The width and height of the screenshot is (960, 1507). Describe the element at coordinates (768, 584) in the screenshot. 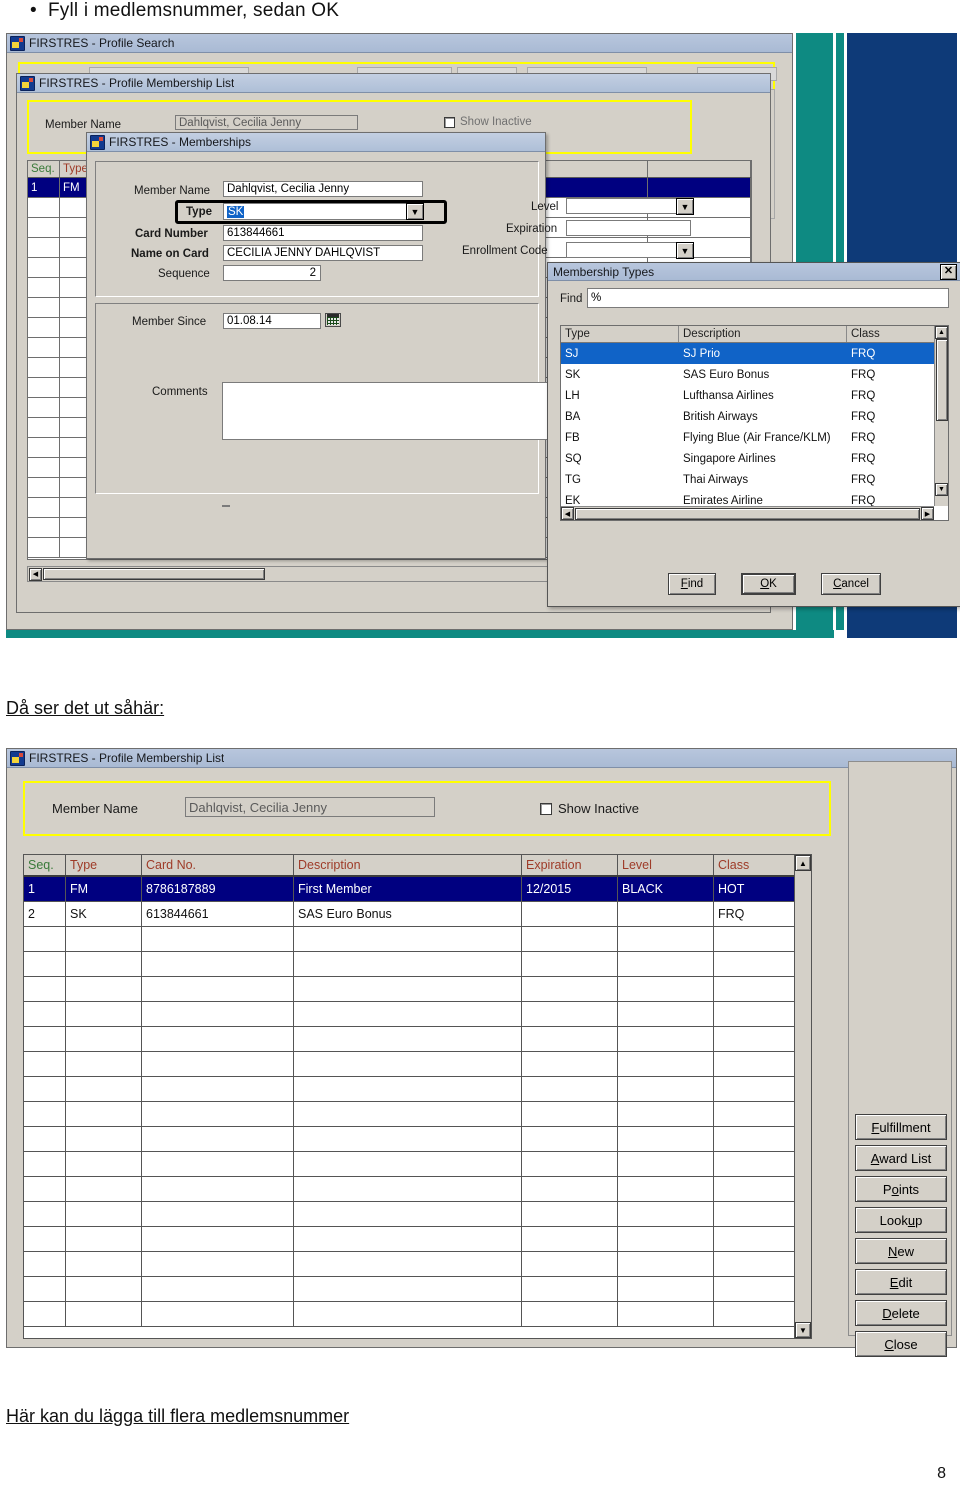

I see `ok-button: OK` at that location.